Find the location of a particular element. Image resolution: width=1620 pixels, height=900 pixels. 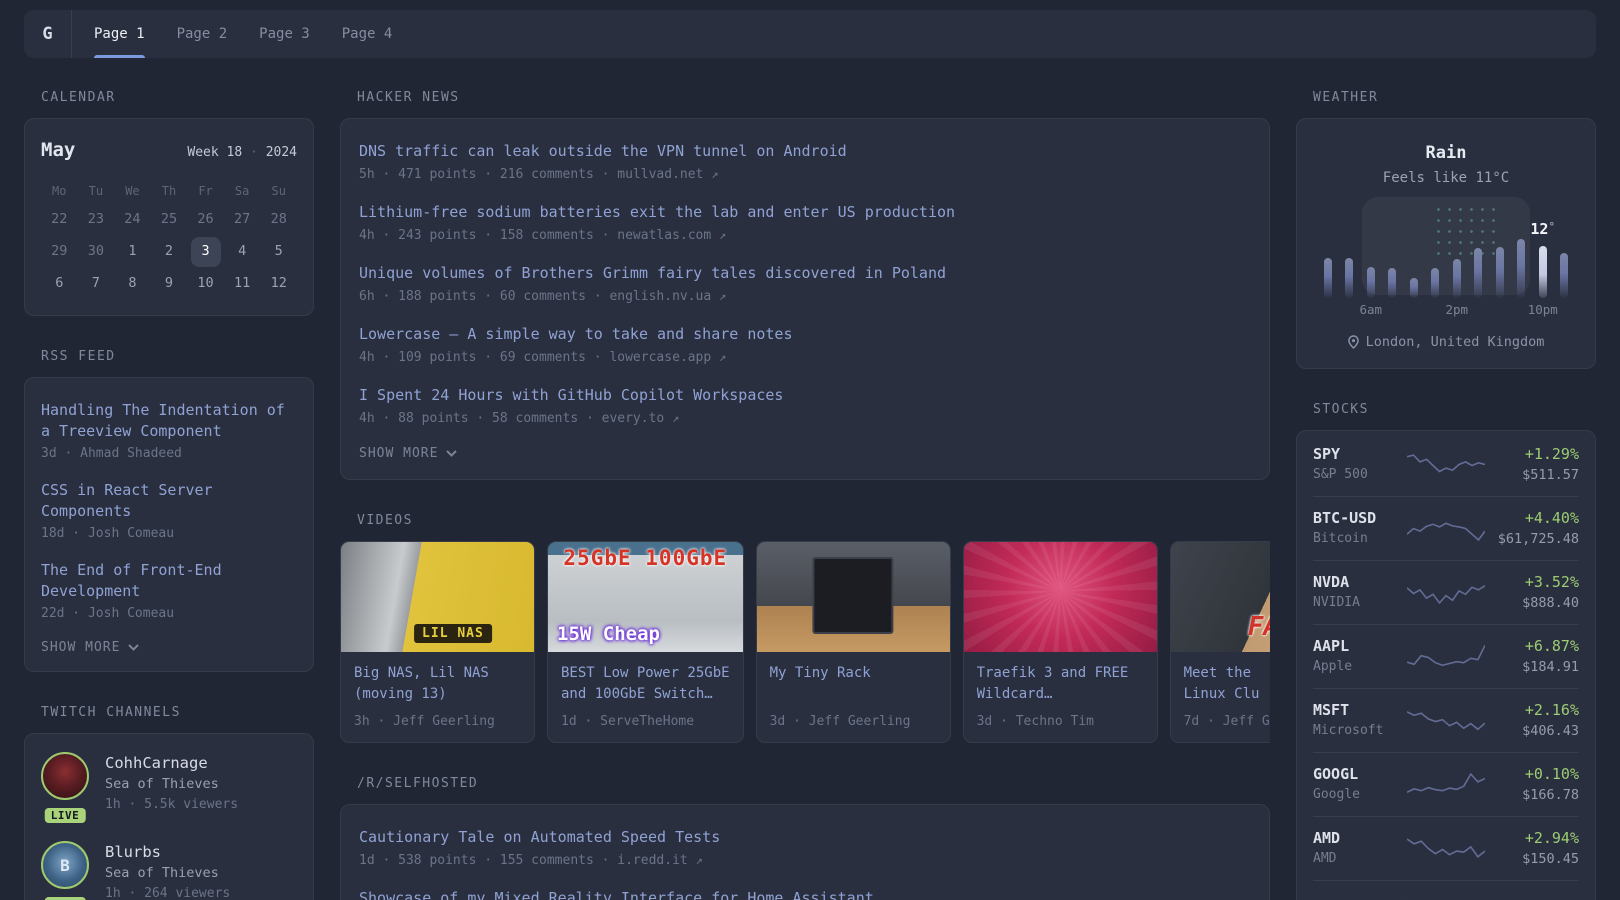

reddit-item-link: Cautionary Tale on Automated Speed Tests is located at coordinates (805, 837).